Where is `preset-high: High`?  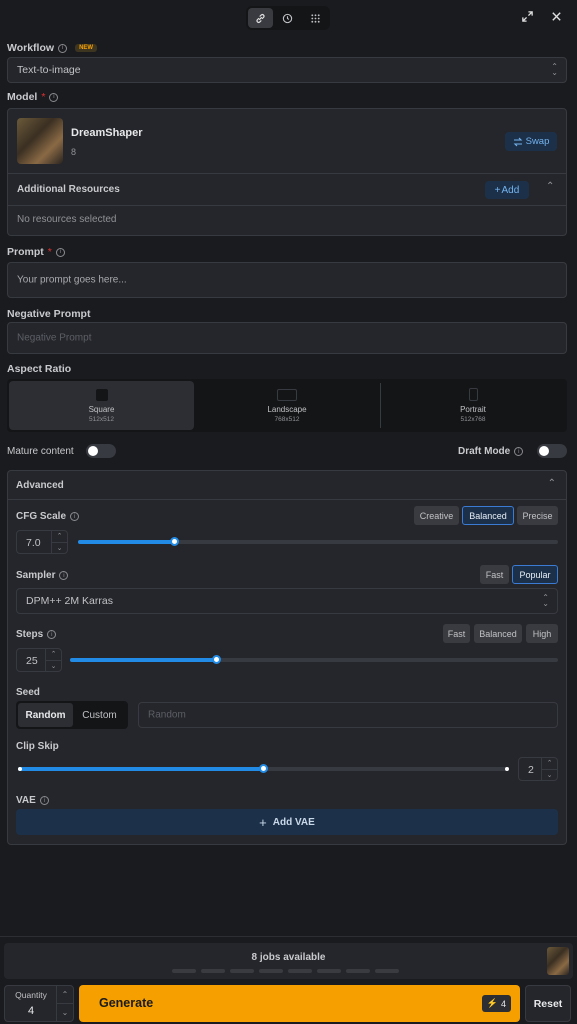 preset-high: High is located at coordinates (542, 633).